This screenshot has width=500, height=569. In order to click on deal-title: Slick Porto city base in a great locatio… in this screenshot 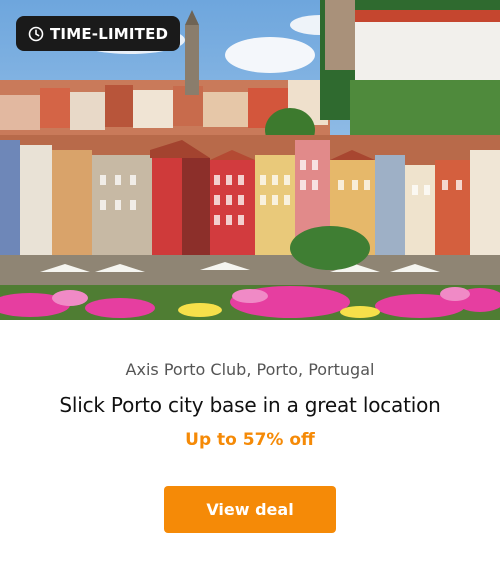, I will do `click(250, 405)`.